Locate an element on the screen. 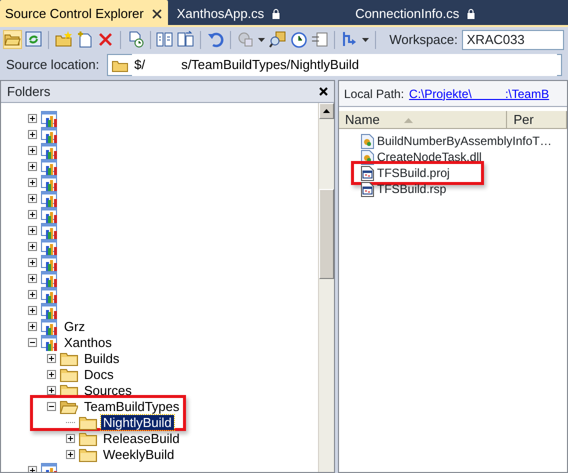  source-location-field: $/ s/TeamBuildTypes/NightlyBuild is located at coordinates (334, 65).